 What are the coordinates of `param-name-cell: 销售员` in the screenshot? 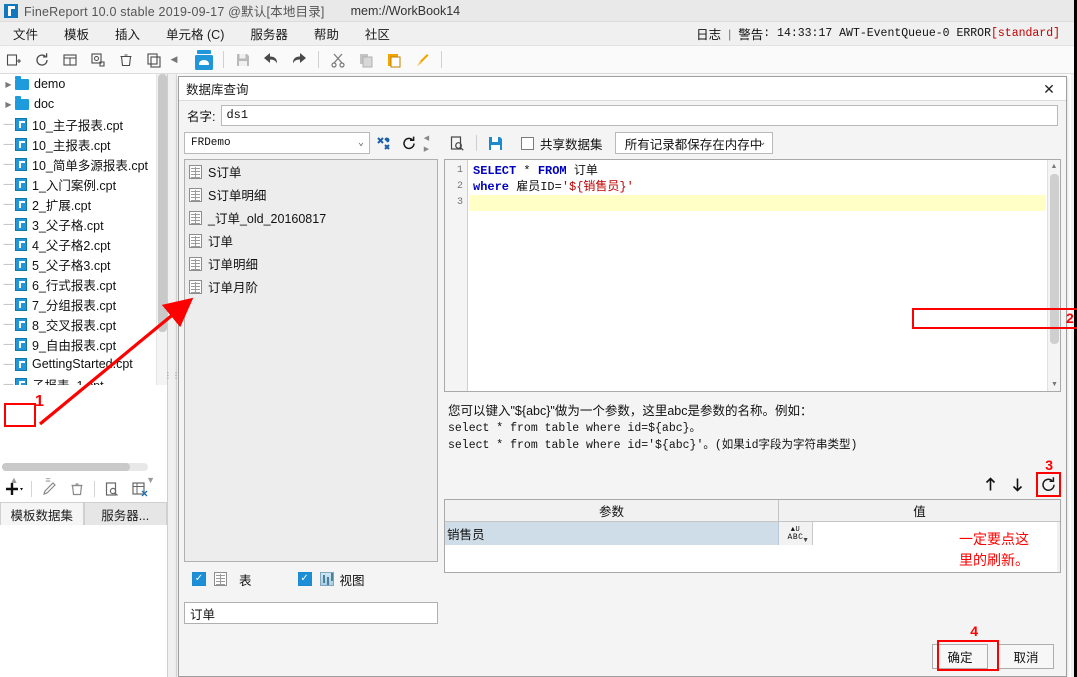 It's located at (612, 533).